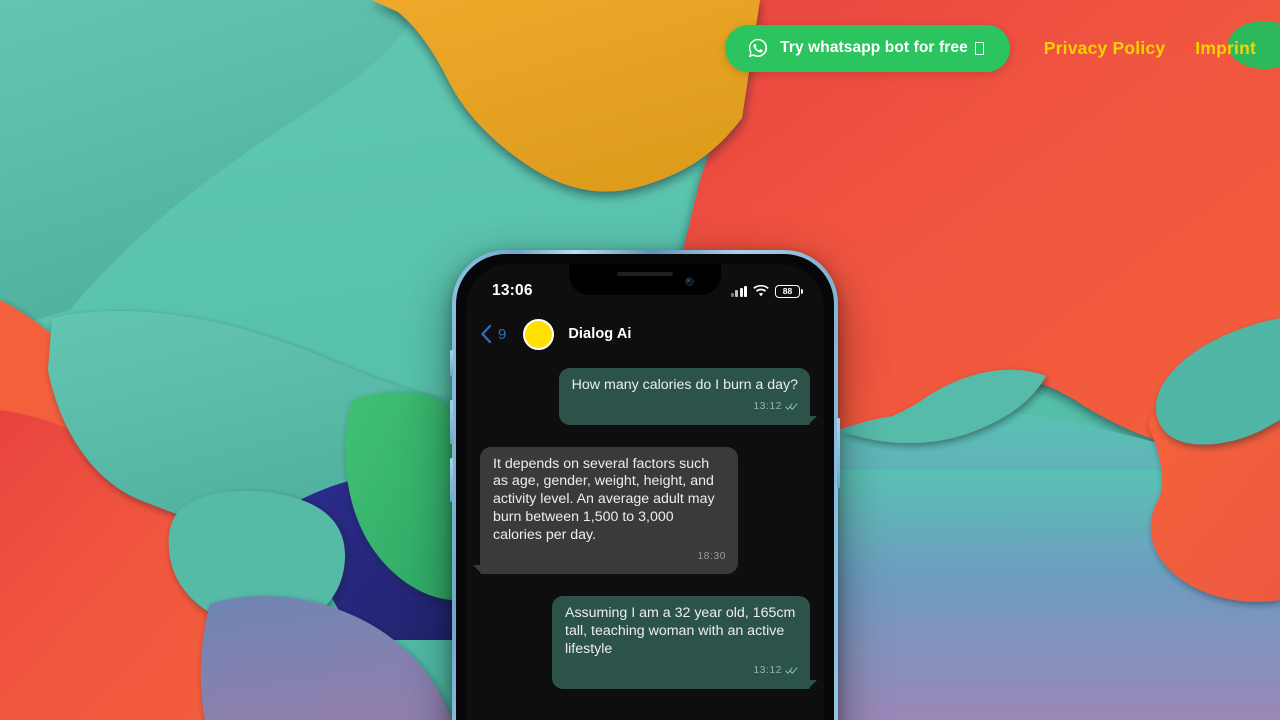  I want to click on wifi-icon, so click(761, 291).